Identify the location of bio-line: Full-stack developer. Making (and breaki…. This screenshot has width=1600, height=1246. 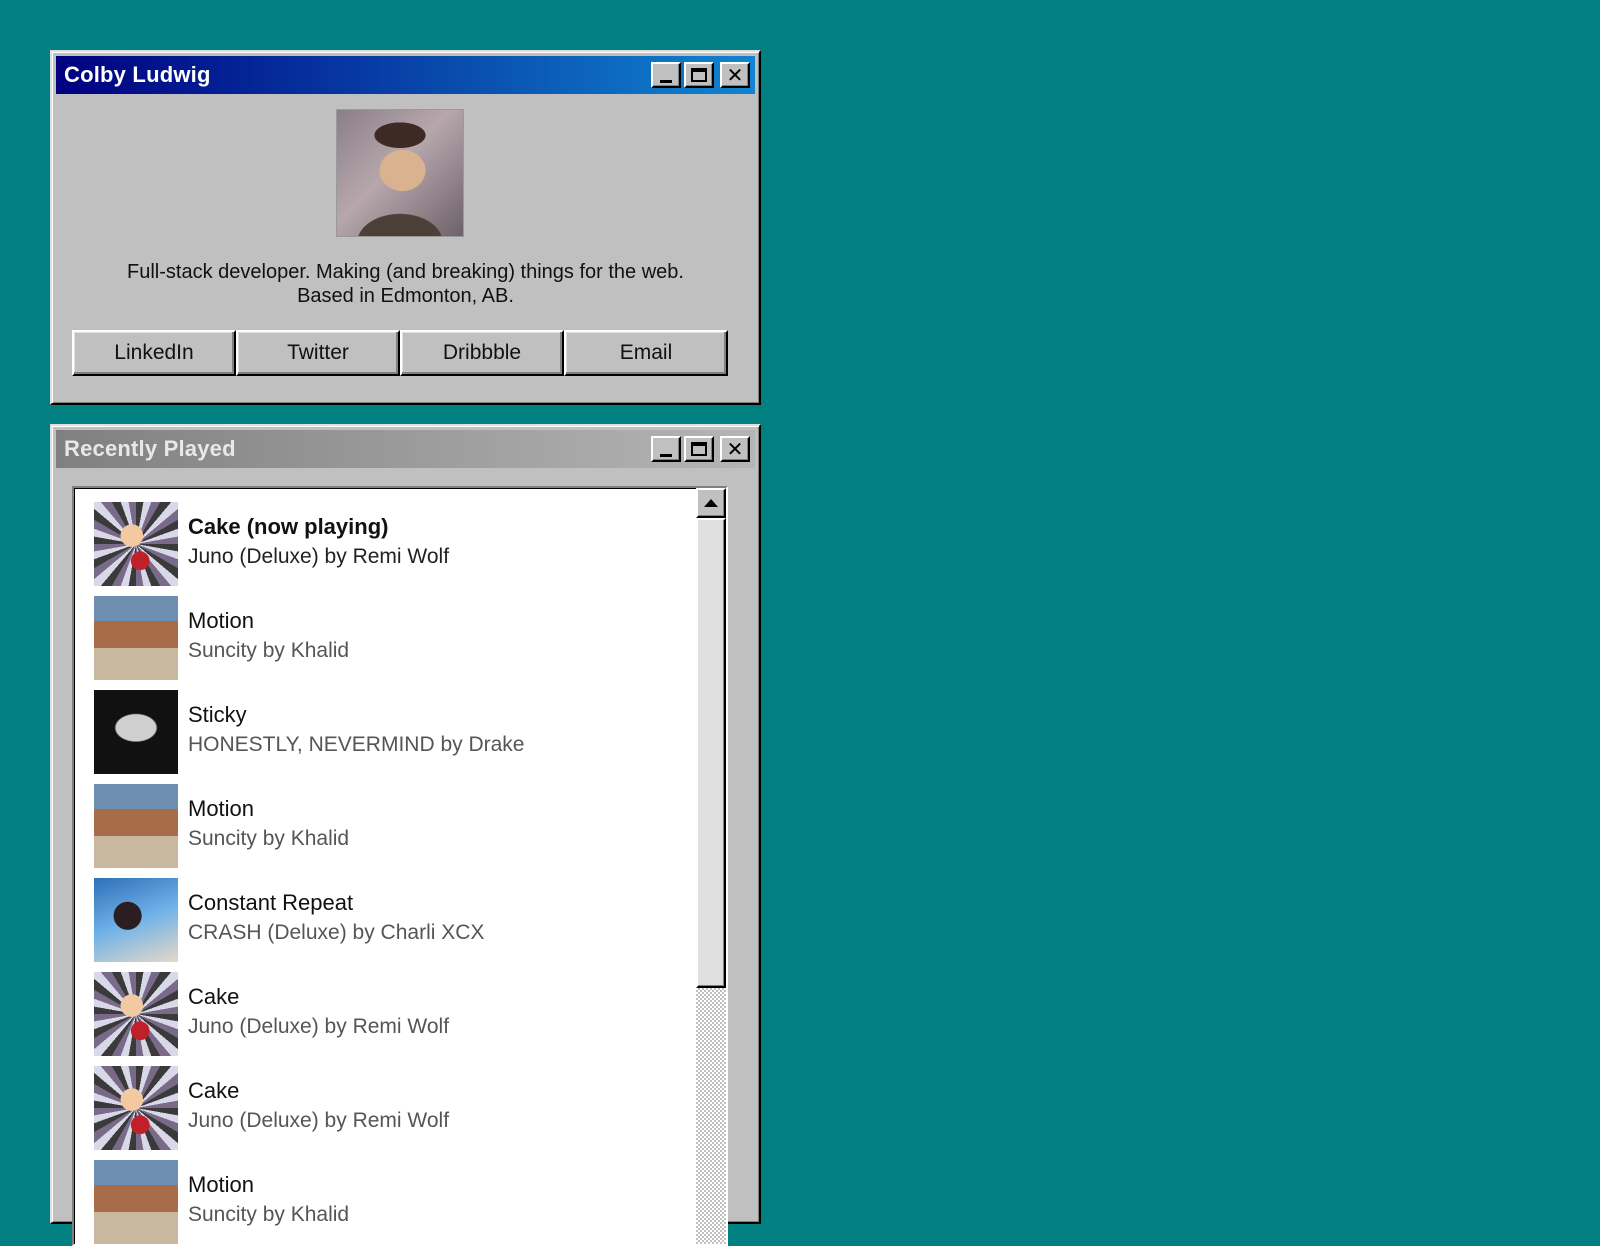
(405, 272).